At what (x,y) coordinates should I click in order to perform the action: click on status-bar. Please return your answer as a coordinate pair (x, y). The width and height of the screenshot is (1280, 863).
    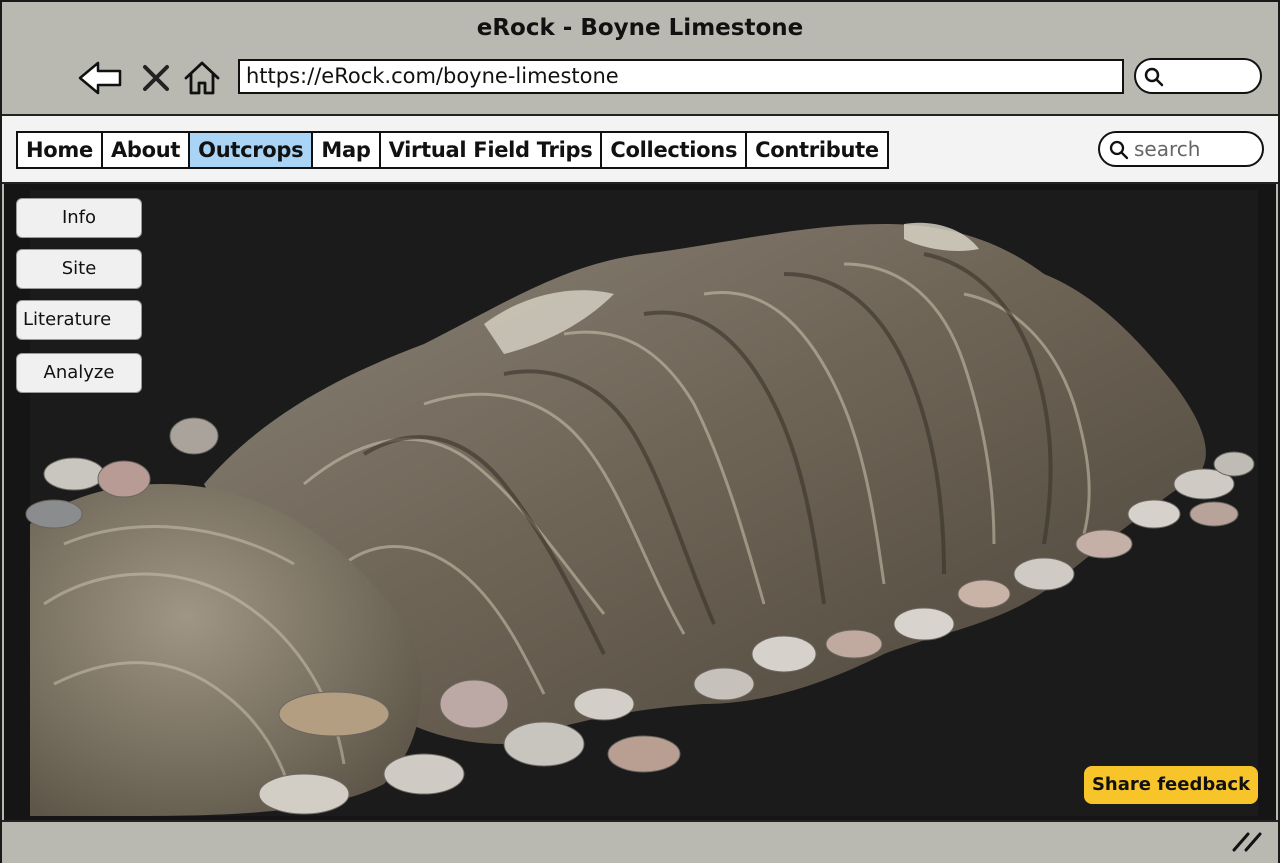
    Looking at the image, I should click on (640, 841).